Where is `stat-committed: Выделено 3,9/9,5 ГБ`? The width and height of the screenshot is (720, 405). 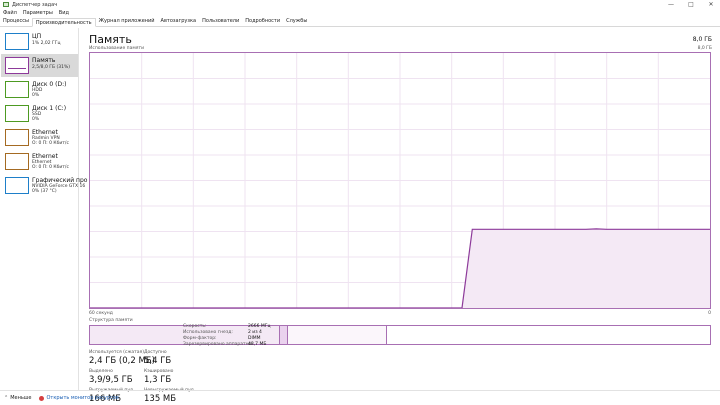
stat-committed: Выделено 3,9/9,5 ГБ is located at coordinates (111, 377).